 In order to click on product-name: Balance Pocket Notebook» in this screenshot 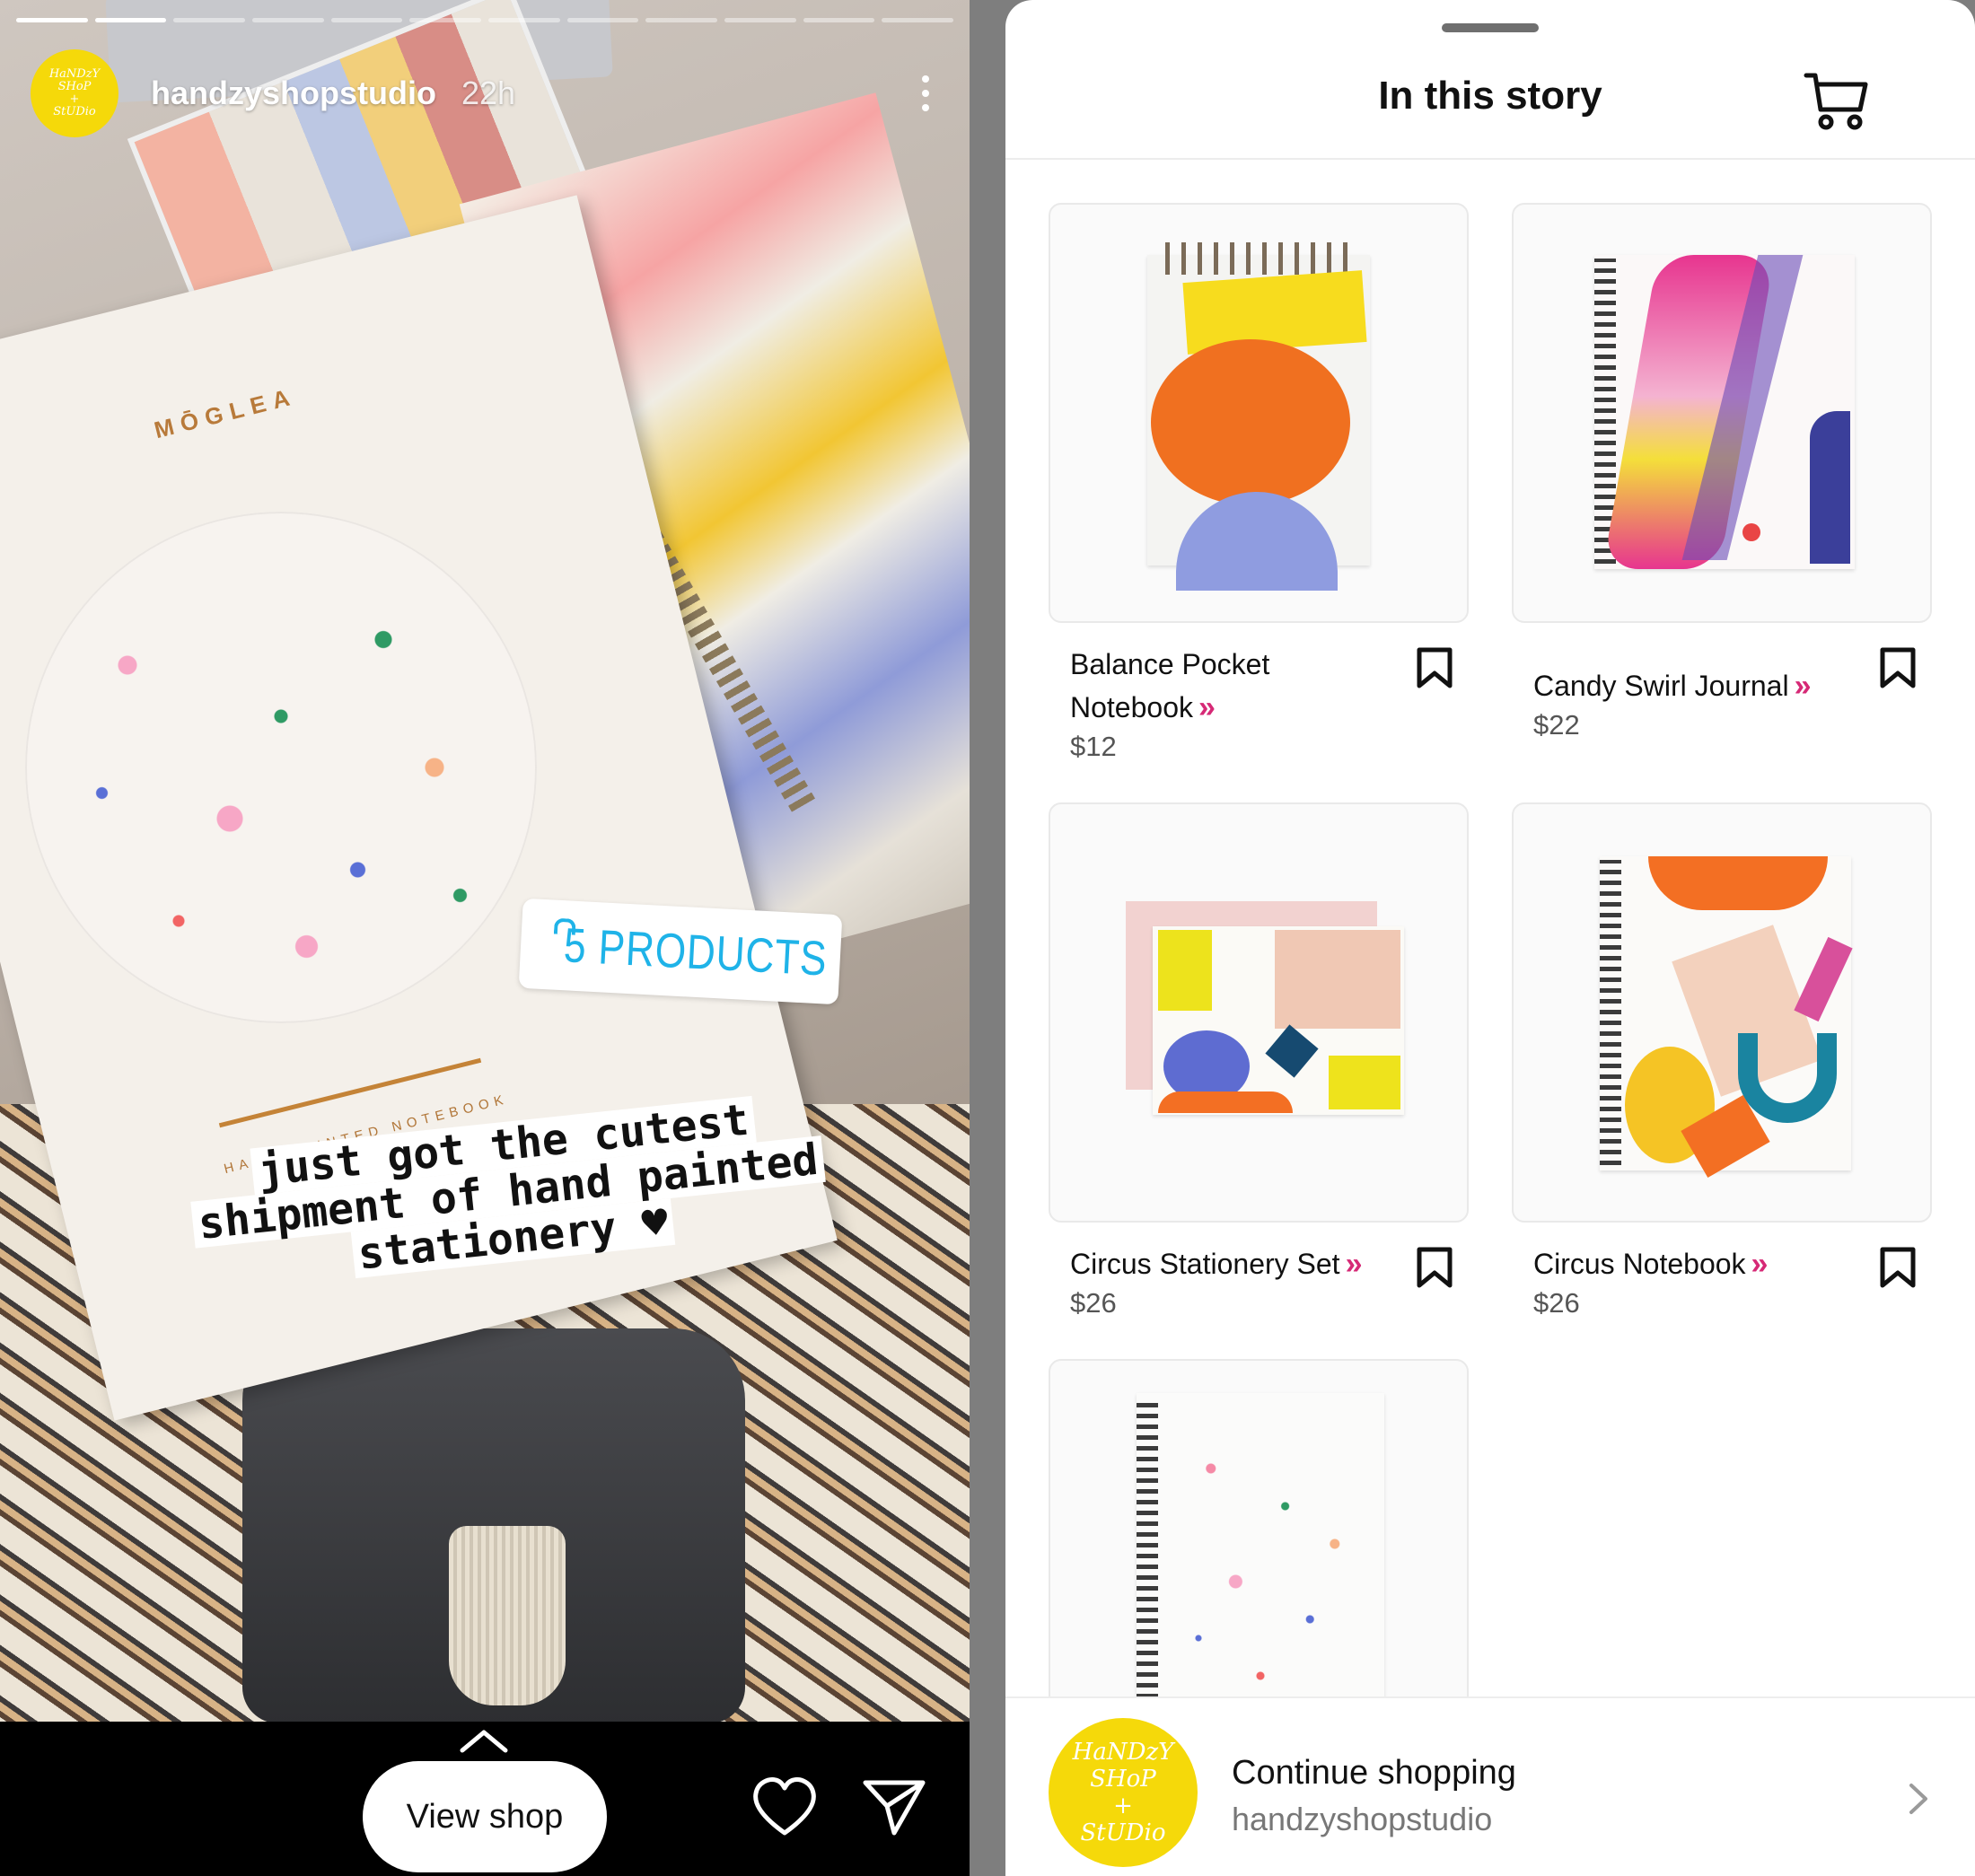, I will do `click(1236, 686)`.